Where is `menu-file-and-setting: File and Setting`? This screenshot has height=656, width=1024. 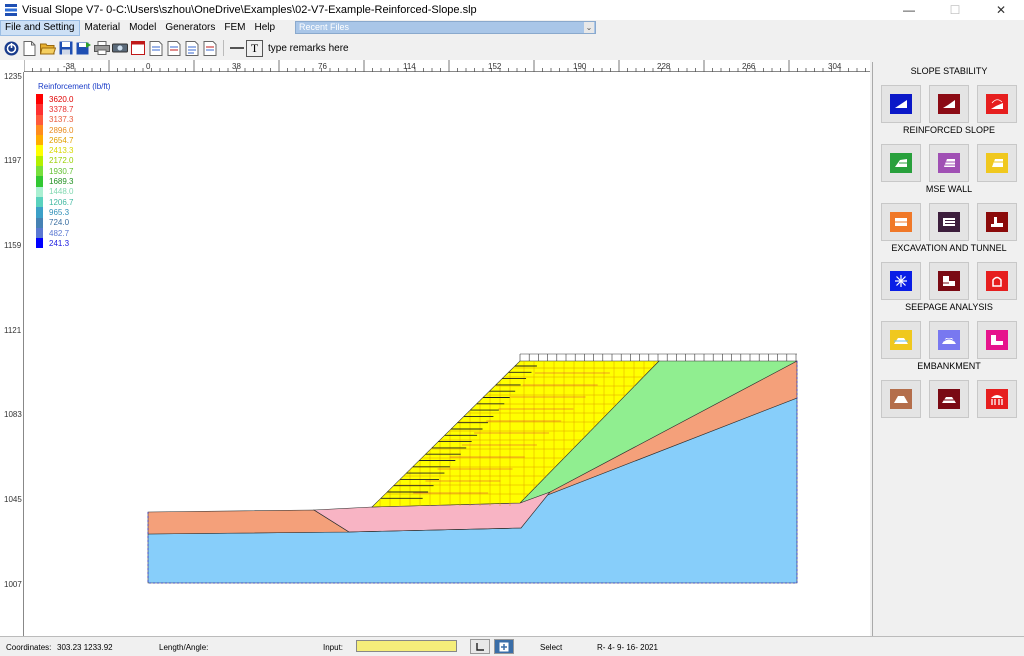 menu-file-and-setting: File and Setting is located at coordinates (40, 28).